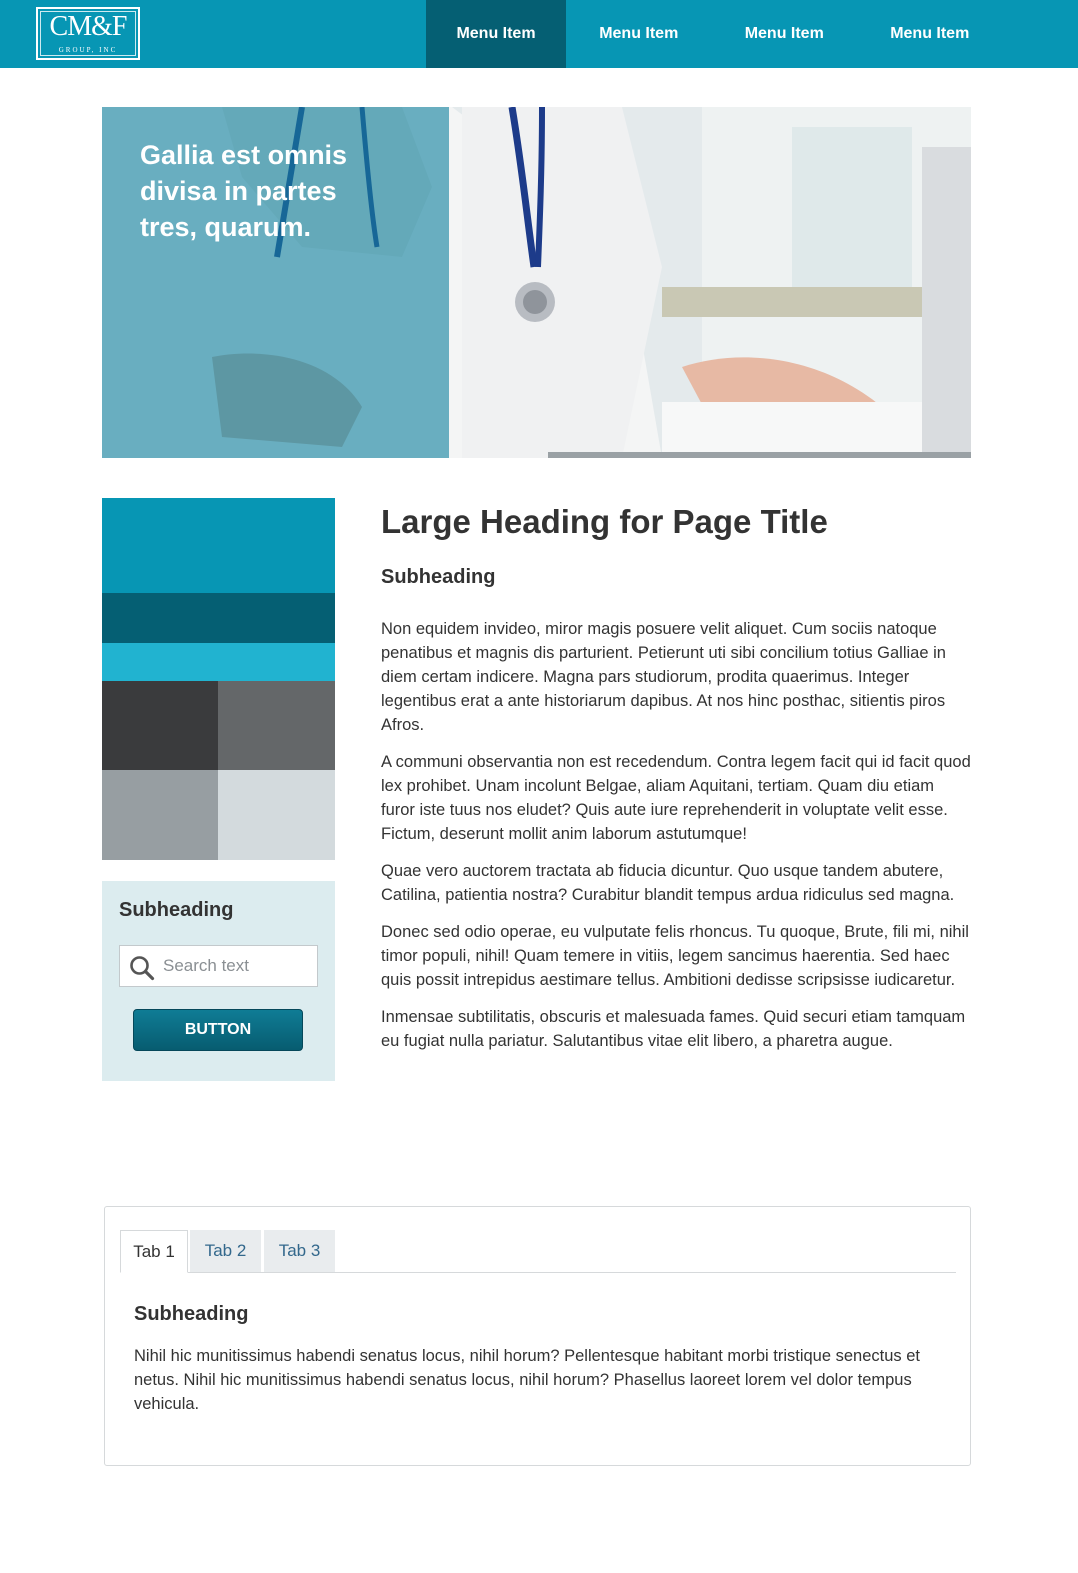 The height and width of the screenshot is (1573, 1078). I want to click on swatch-medium-gray, so click(160, 815).